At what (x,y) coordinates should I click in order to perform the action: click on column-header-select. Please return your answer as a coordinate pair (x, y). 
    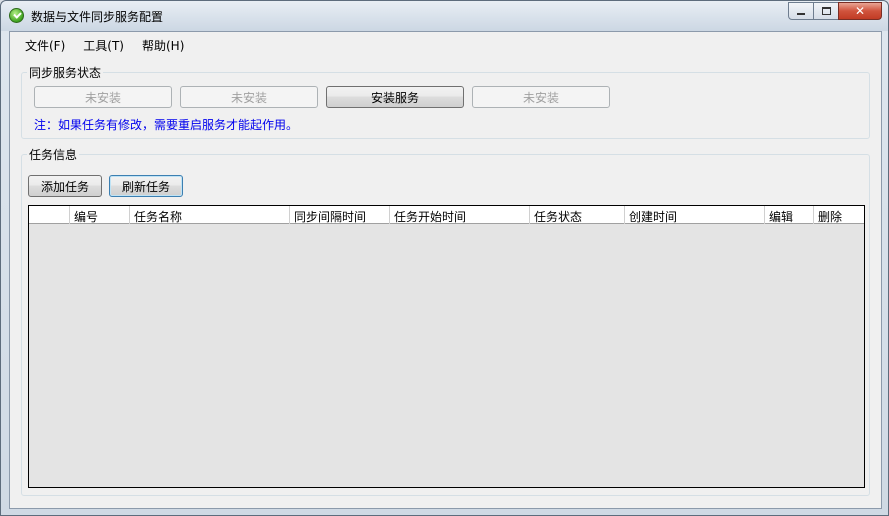
    Looking at the image, I should click on (49, 215).